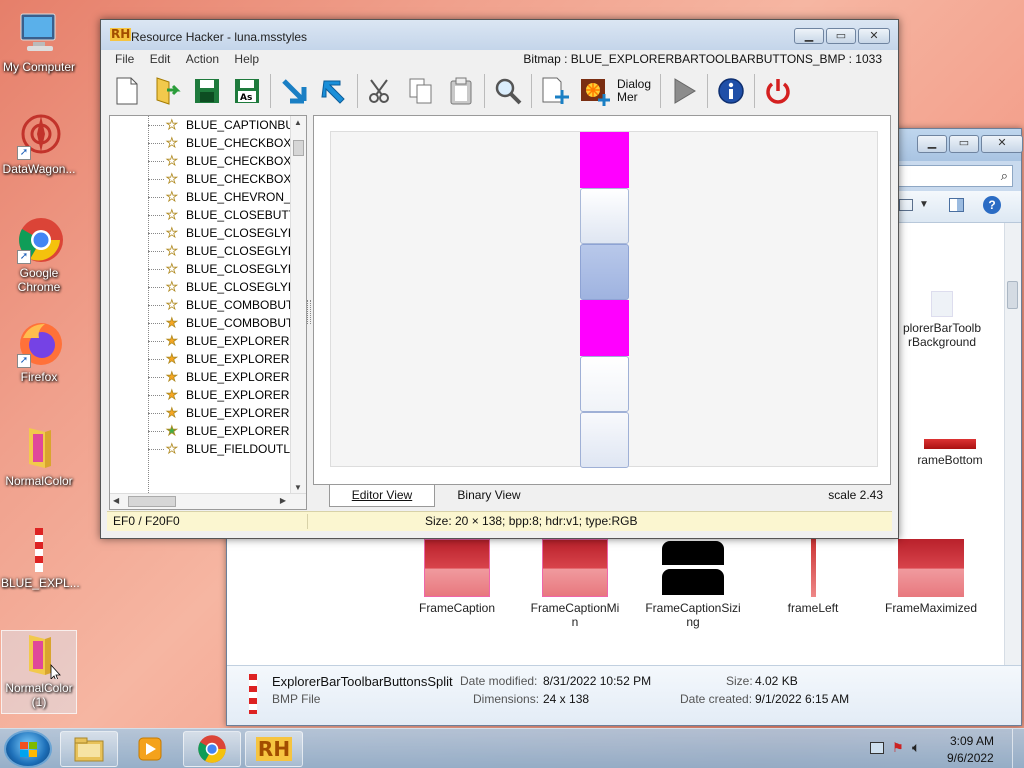 The height and width of the screenshot is (768, 1024). What do you see at coordinates (942, 320) in the screenshot?
I see `thumbnail-explorerbar-background: plorerBarToolb rBackground` at bounding box center [942, 320].